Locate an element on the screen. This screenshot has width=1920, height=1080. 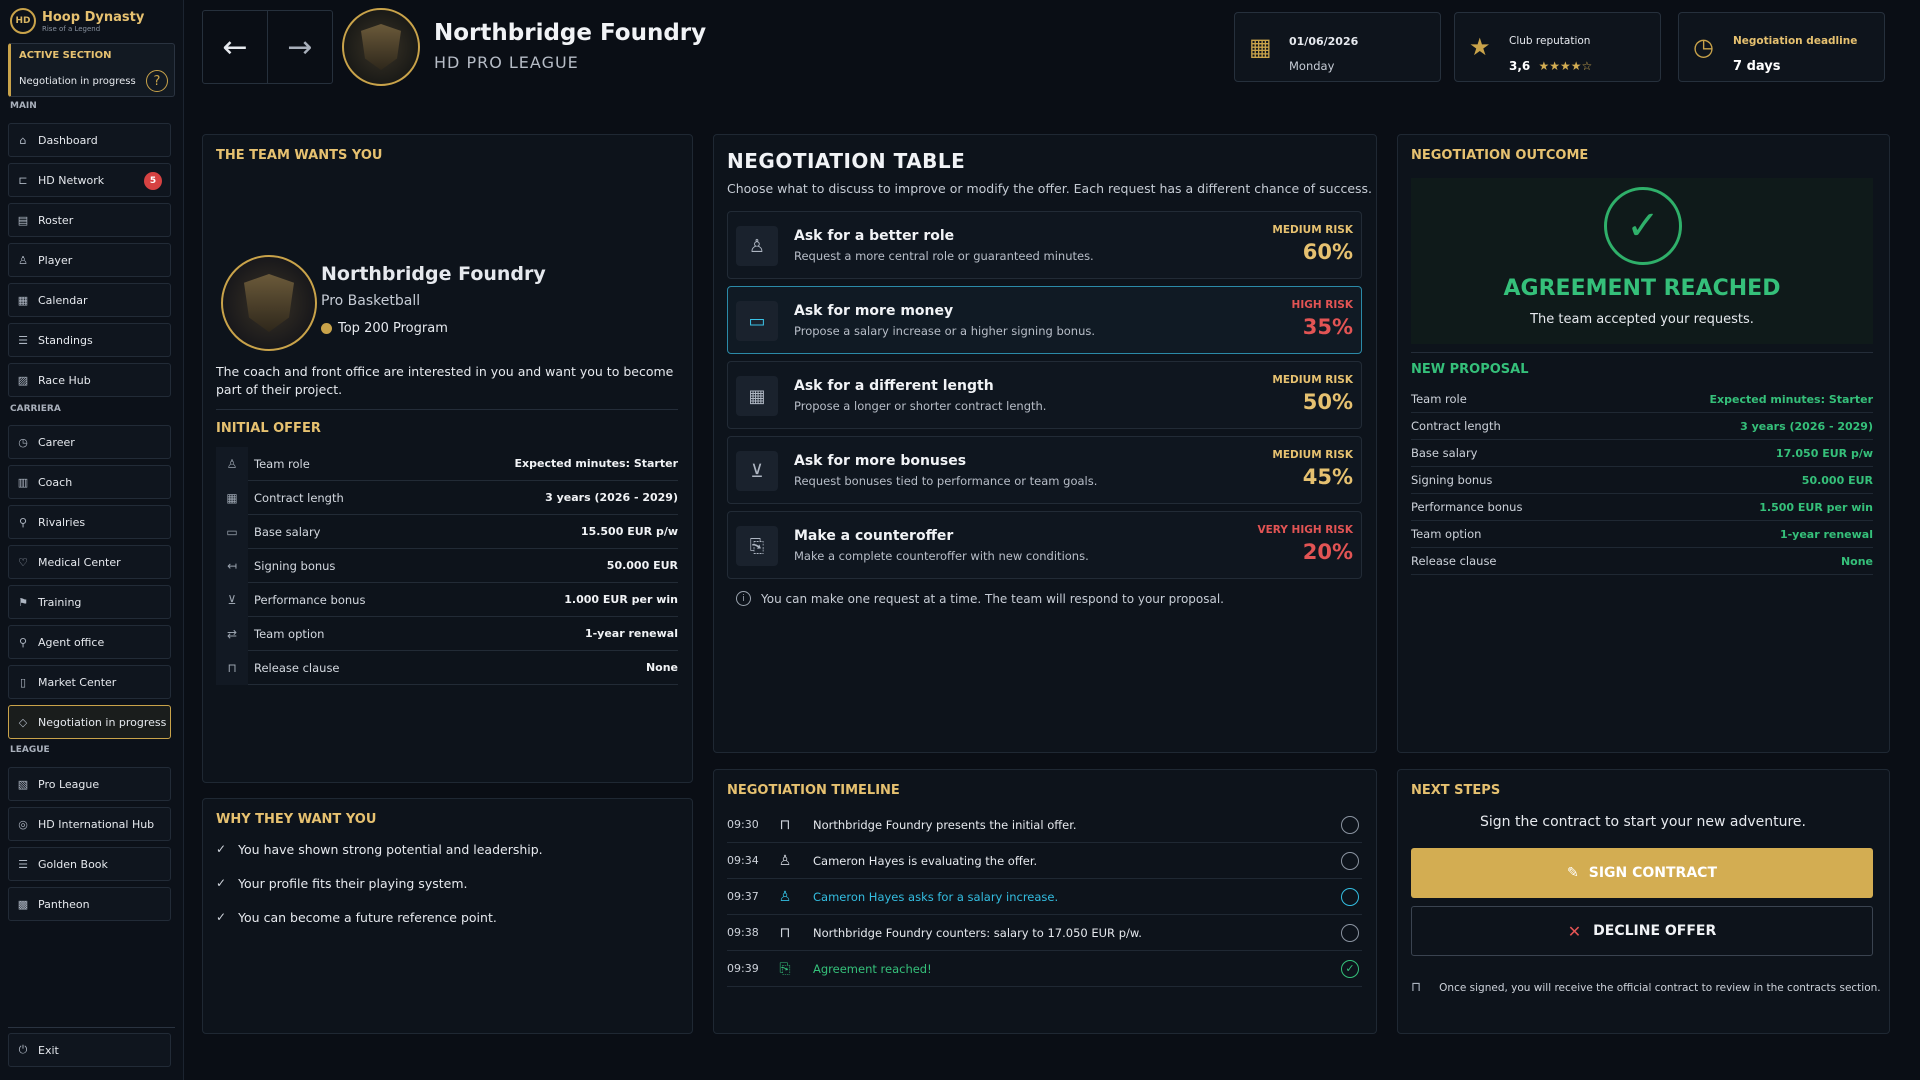
brand-logo: HD Hoop Dynasty Rise of a Legend is located at coordinates (77, 21).